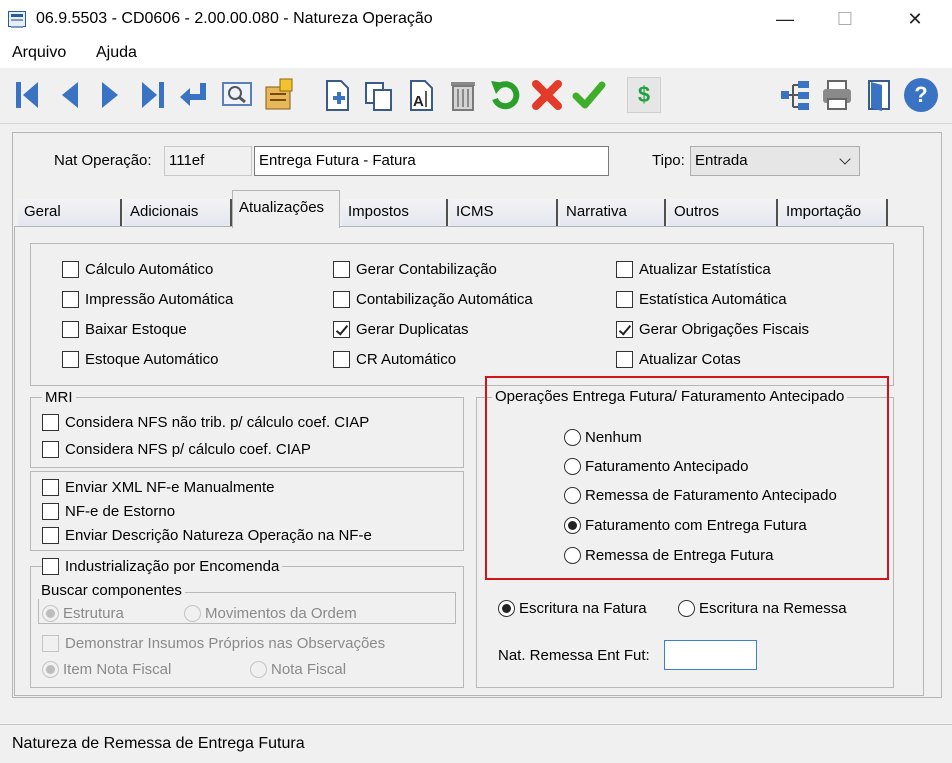  What do you see at coordinates (668, 160) in the screenshot?
I see `tipo-label: Tipo:` at bounding box center [668, 160].